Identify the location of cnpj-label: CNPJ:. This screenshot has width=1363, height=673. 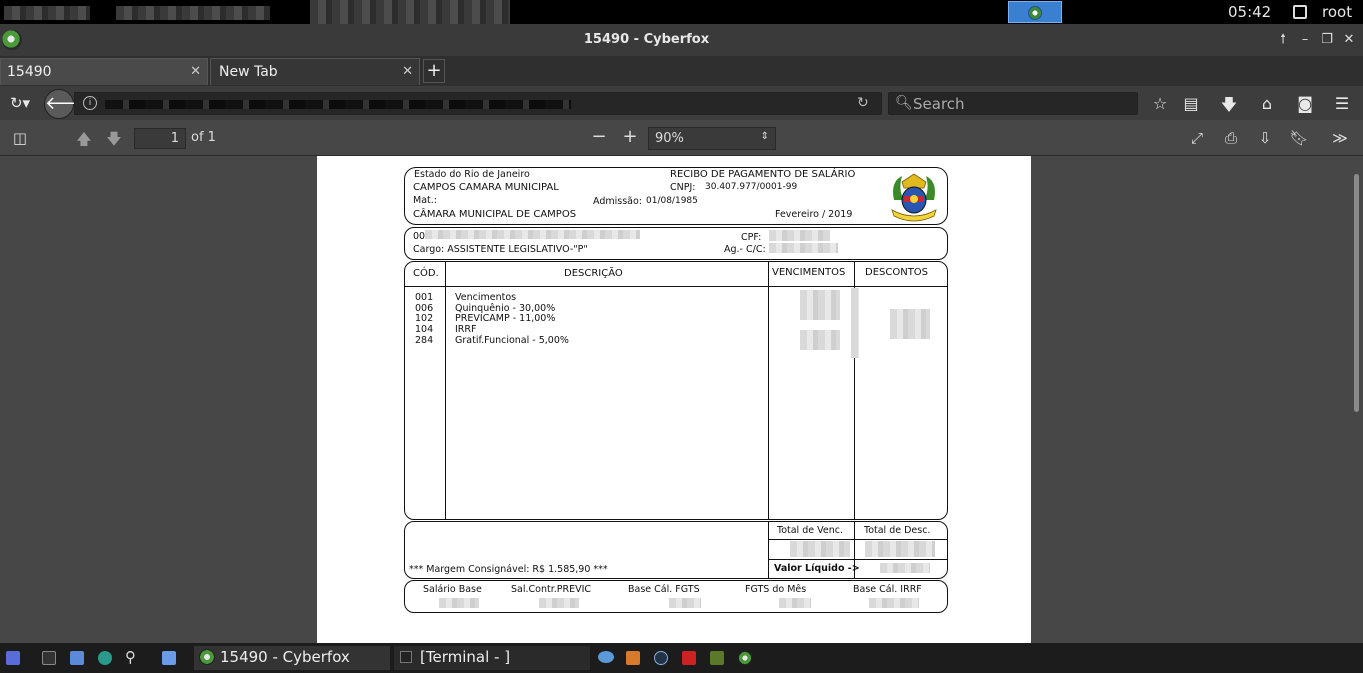
(683, 187).